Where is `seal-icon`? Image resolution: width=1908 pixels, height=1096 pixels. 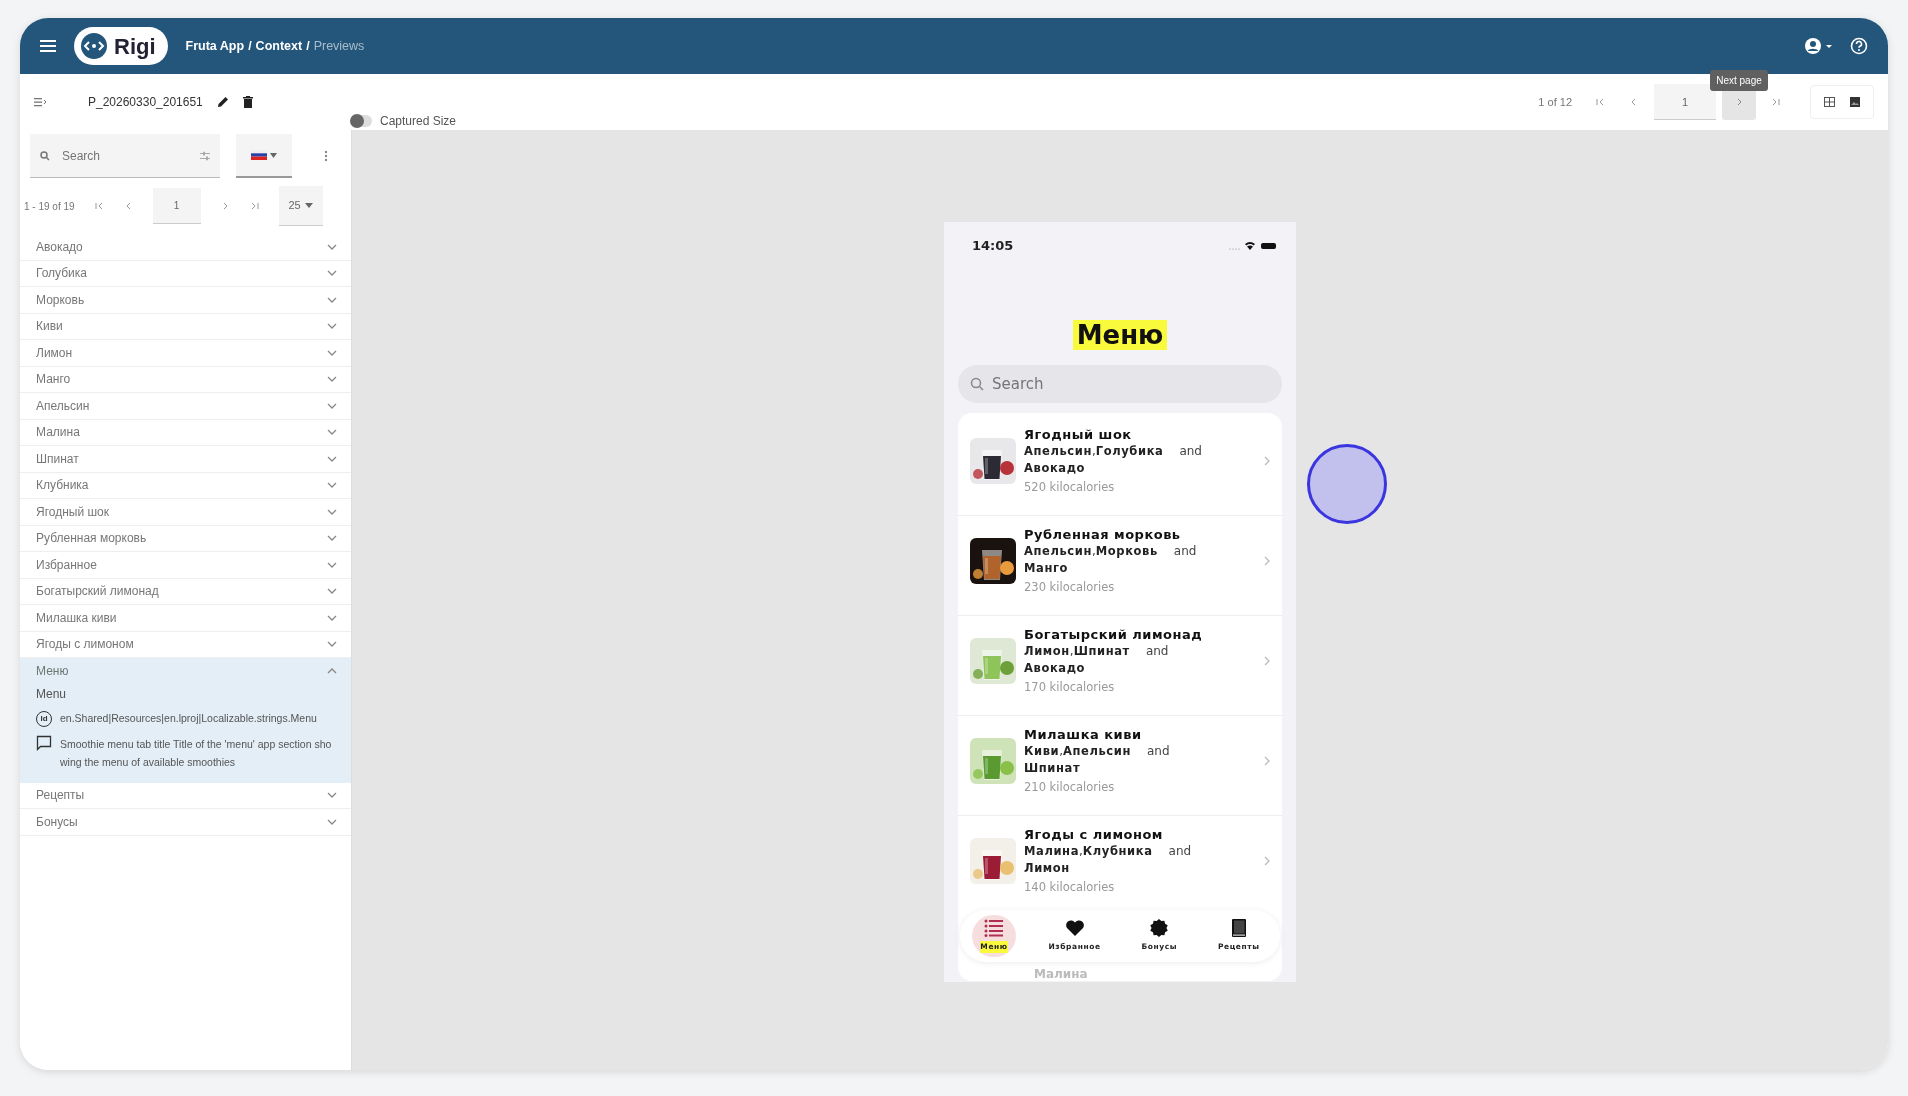
seal-icon is located at coordinates (1159, 928).